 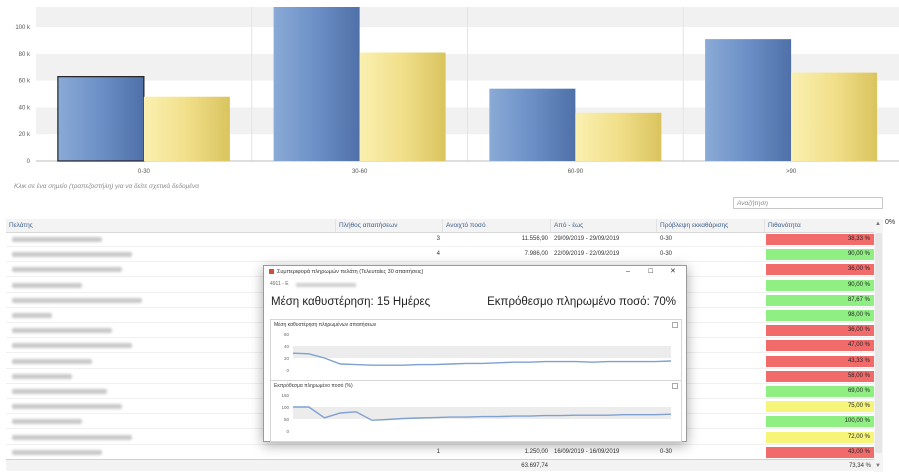 I want to click on cell-amount: 11.556,90, so click(x=534, y=239).